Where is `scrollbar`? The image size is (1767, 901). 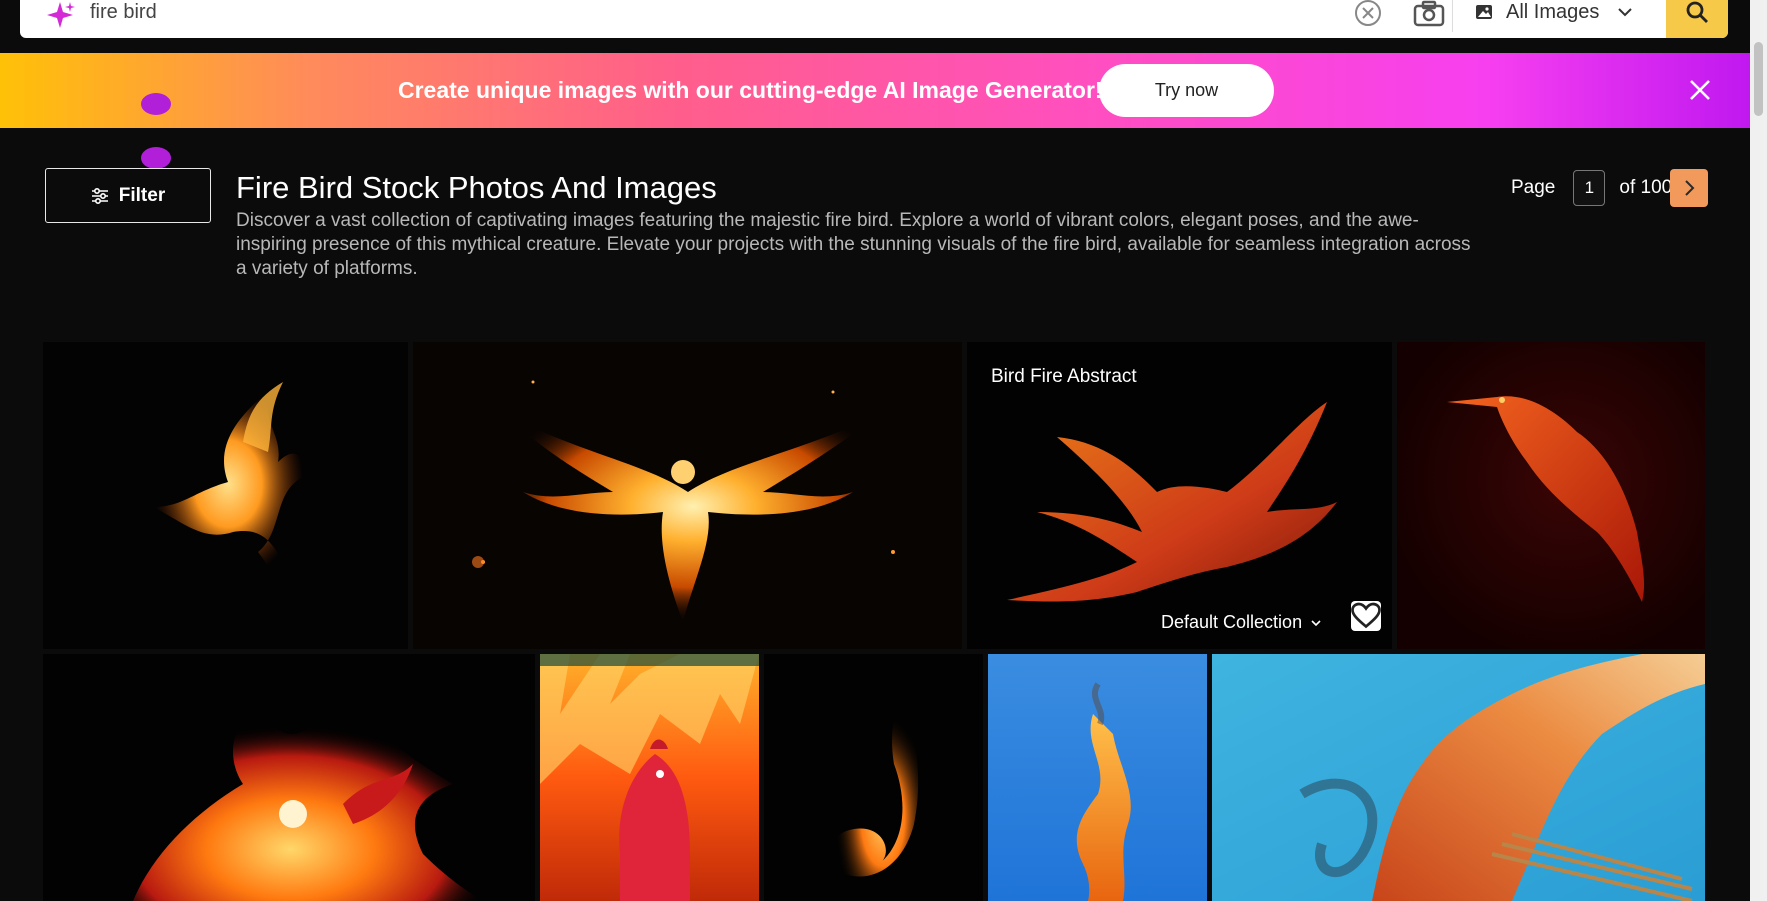 scrollbar is located at coordinates (1758, 450).